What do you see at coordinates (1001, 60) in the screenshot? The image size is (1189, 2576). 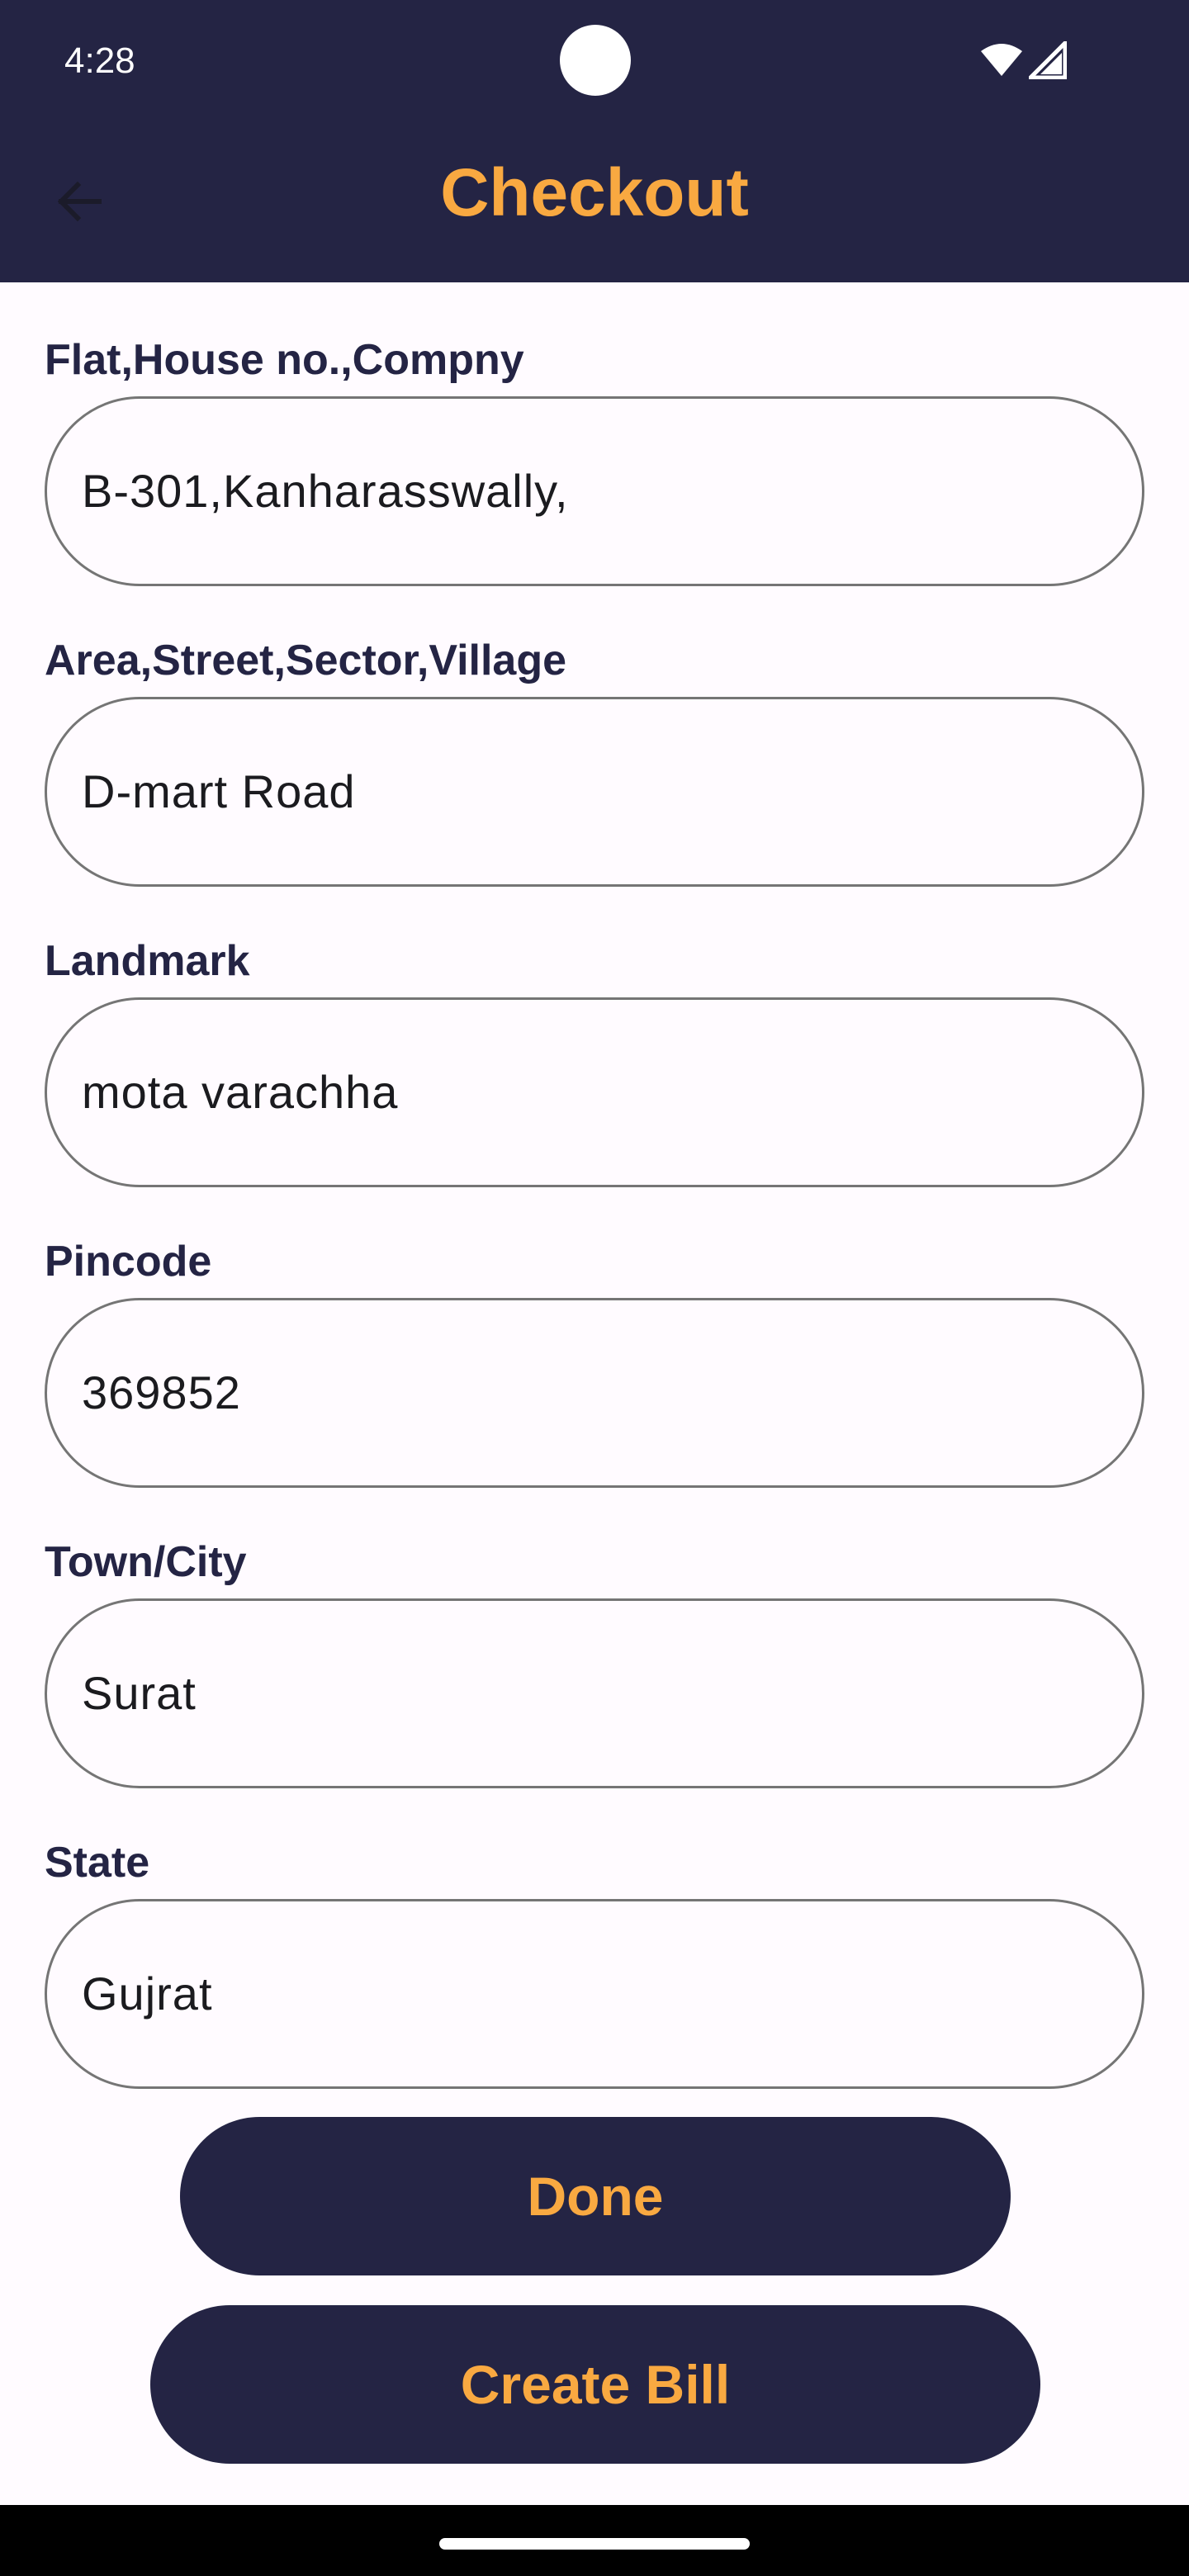 I see `wifi-icon` at bounding box center [1001, 60].